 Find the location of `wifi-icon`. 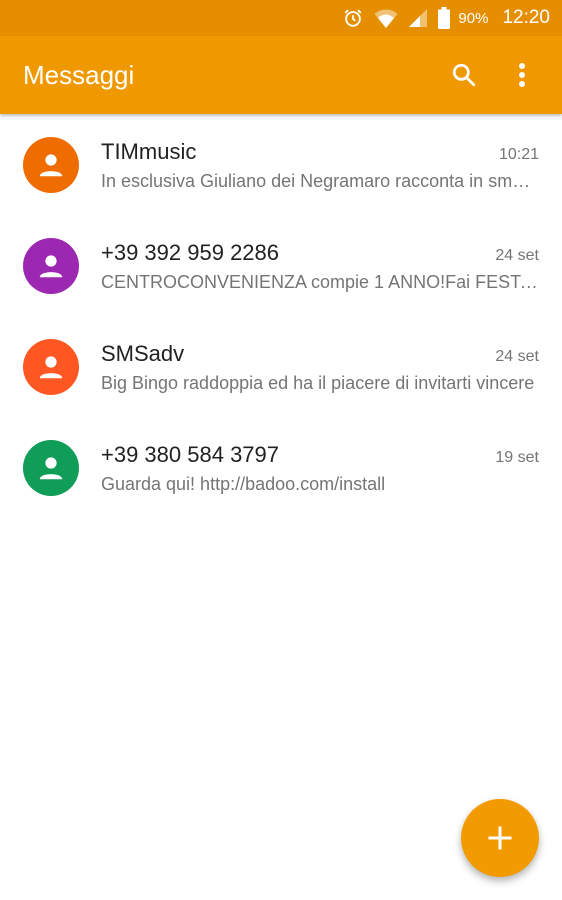

wifi-icon is located at coordinates (386, 18).